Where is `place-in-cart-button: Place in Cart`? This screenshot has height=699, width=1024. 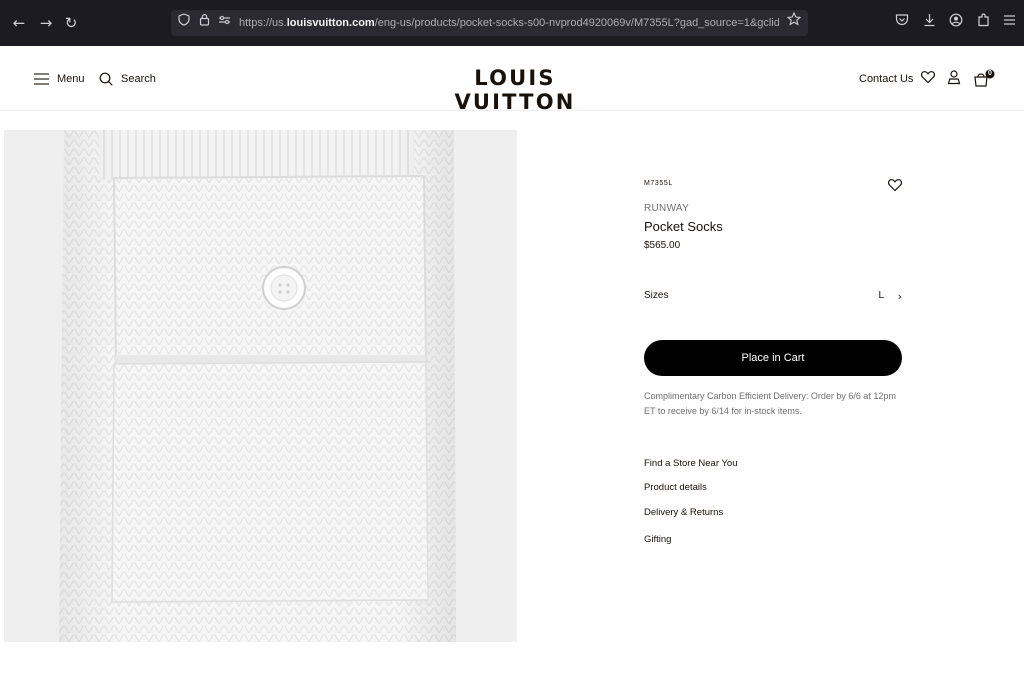 place-in-cart-button: Place in Cart is located at coordinates (773, 358).